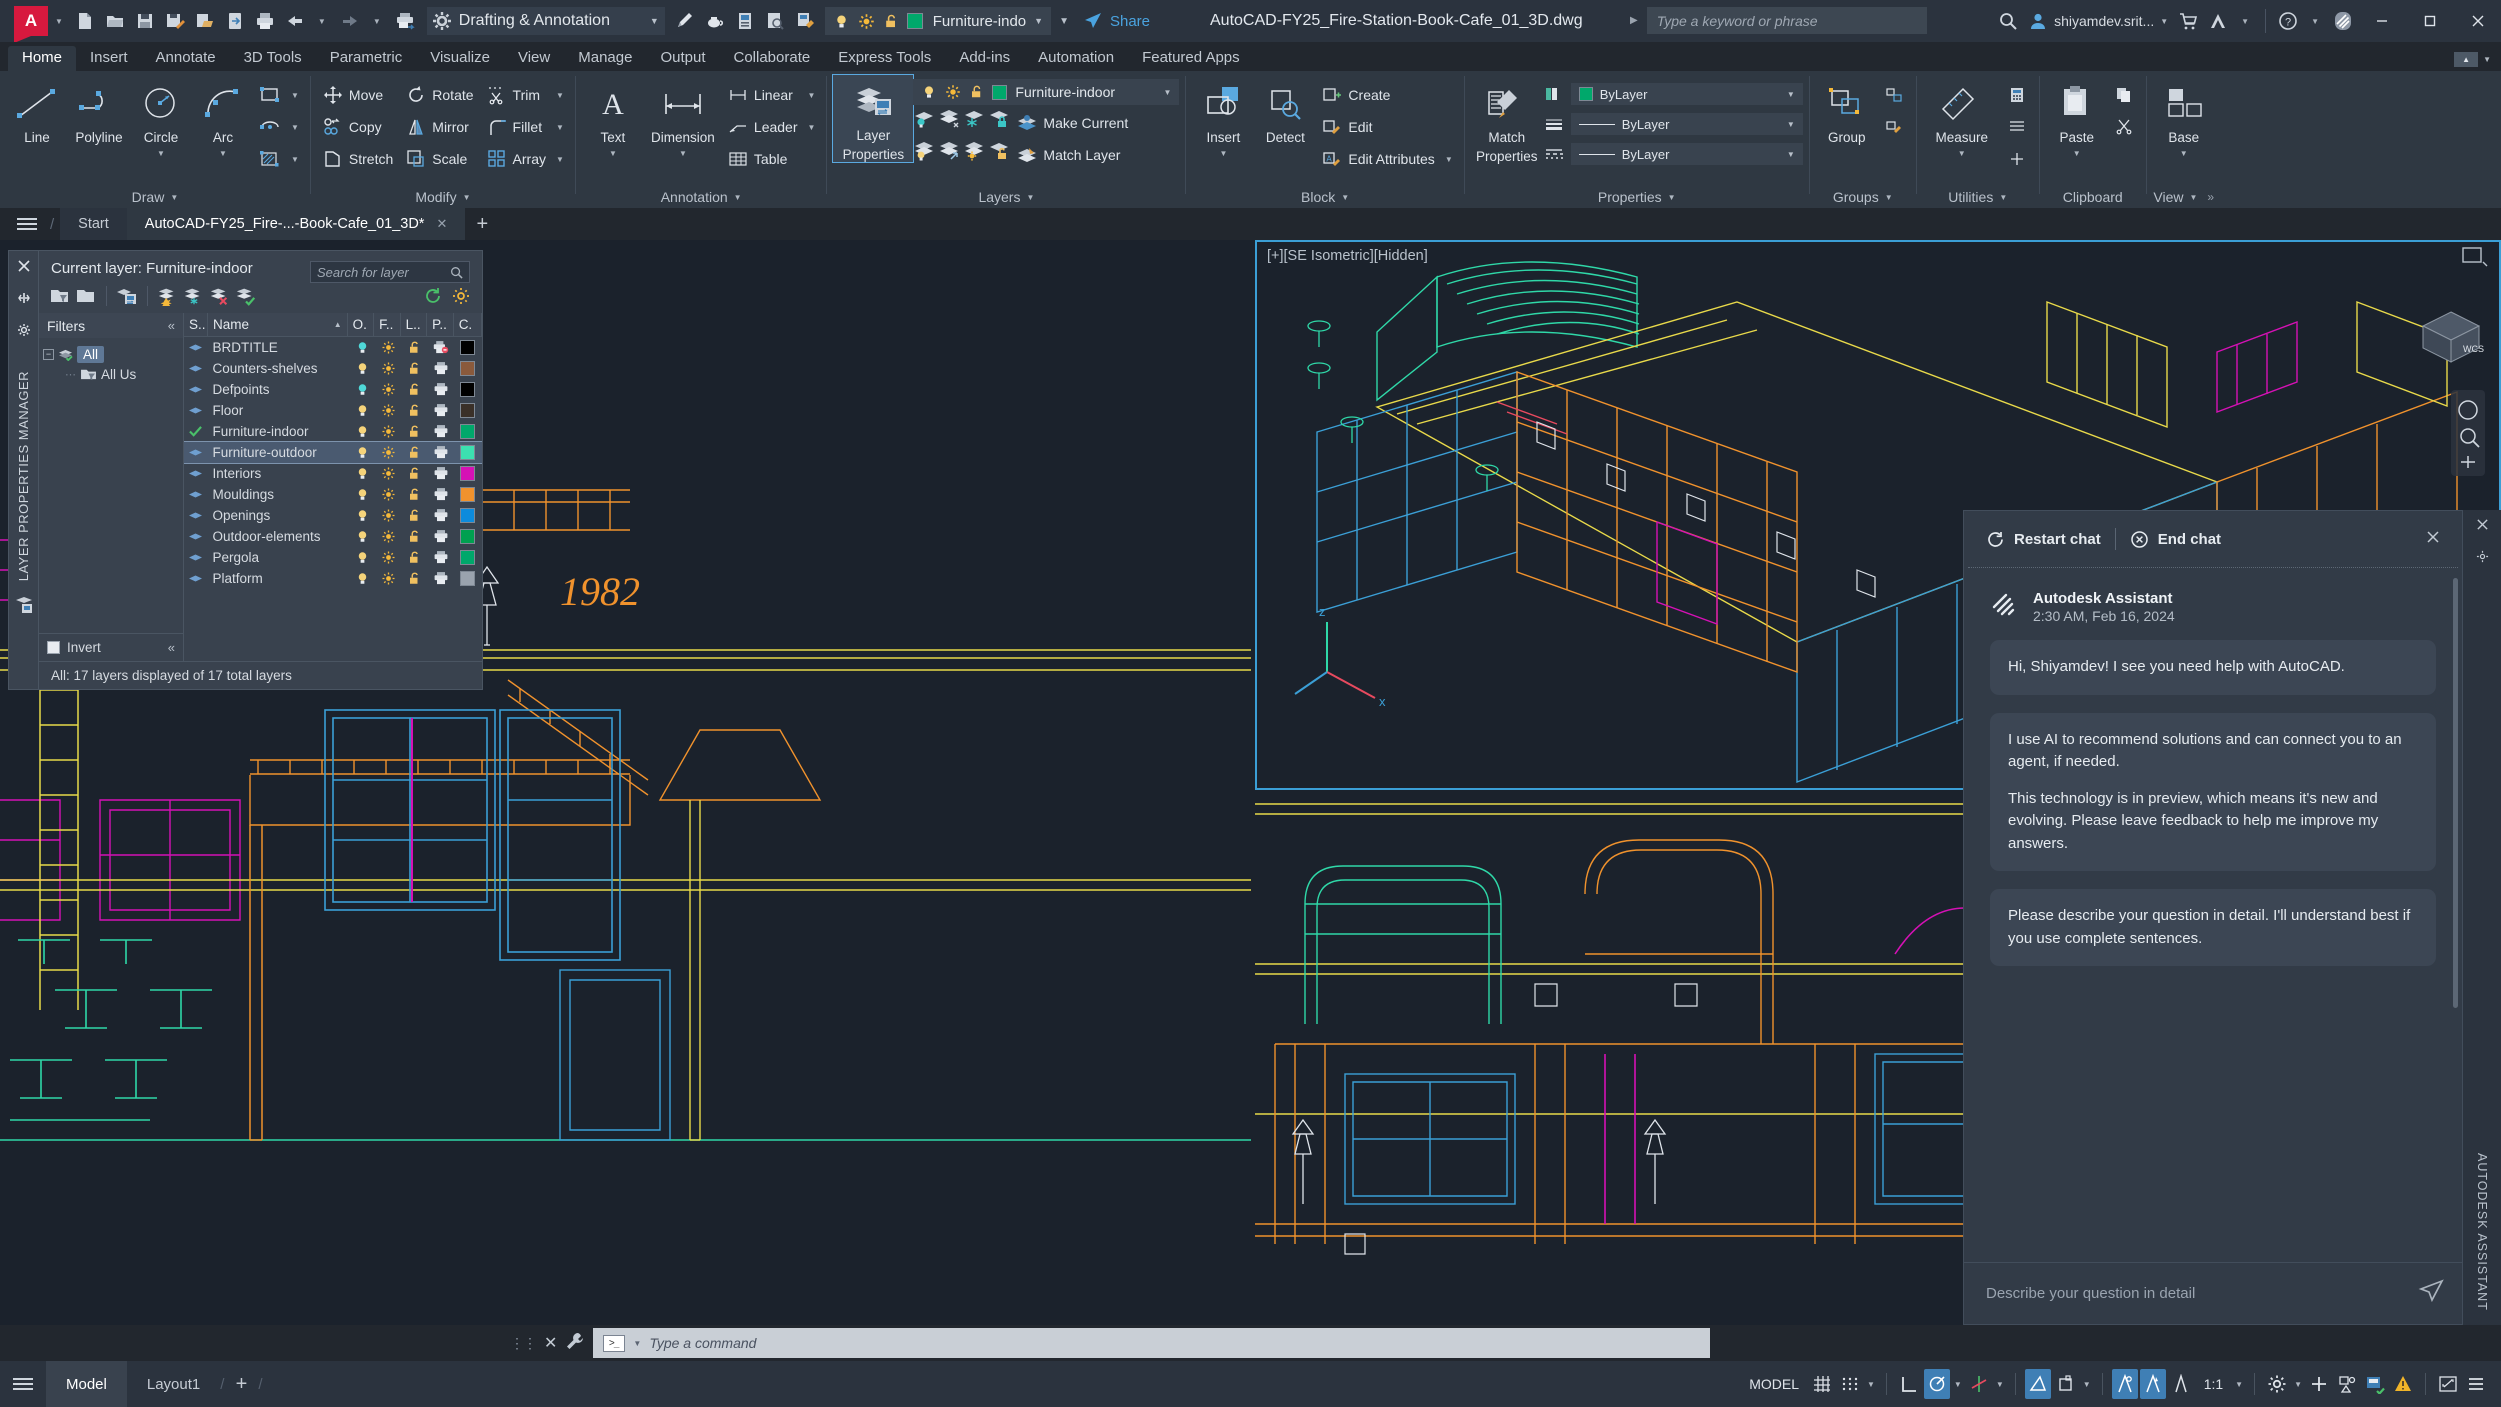 The height and width of the screenshot is (1407, 2501). What do you see at coordinates (1847, 110) in the screenshot?
I see `group-button: Group` at bounding box center [1847, 110].